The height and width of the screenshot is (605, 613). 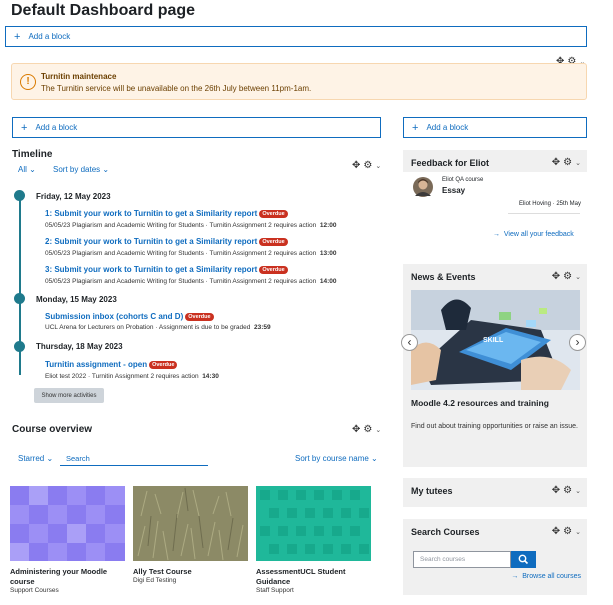 I want to click on arrow-right-icon: →, so click(x=496, y=234).